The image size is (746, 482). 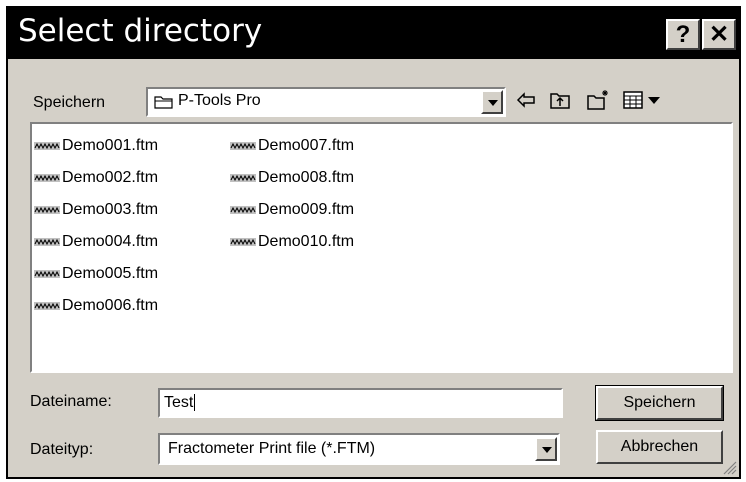 What do you see at coordinates (659, 403) in the screenshot?
I see `save-button: Speichern` at bounding box center [659, 403].